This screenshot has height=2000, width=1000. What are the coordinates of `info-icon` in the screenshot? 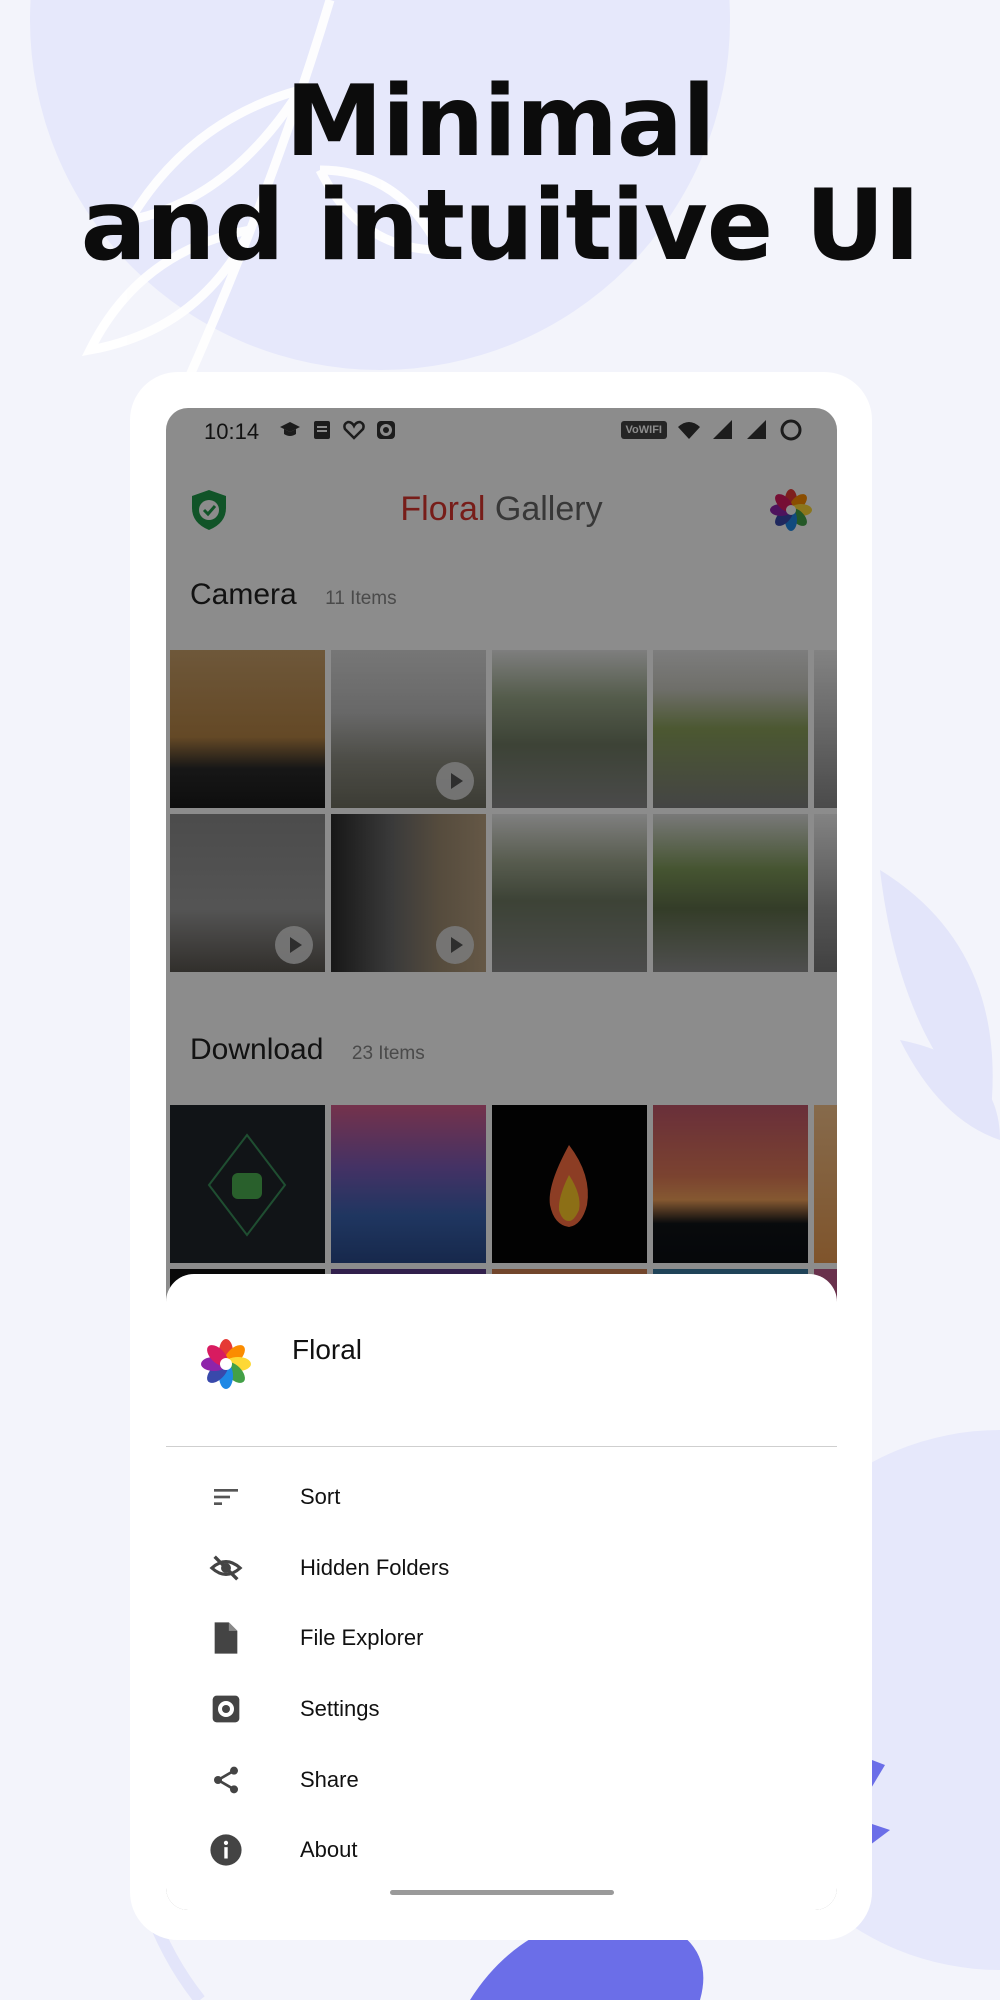 It's located at (226, 1850).